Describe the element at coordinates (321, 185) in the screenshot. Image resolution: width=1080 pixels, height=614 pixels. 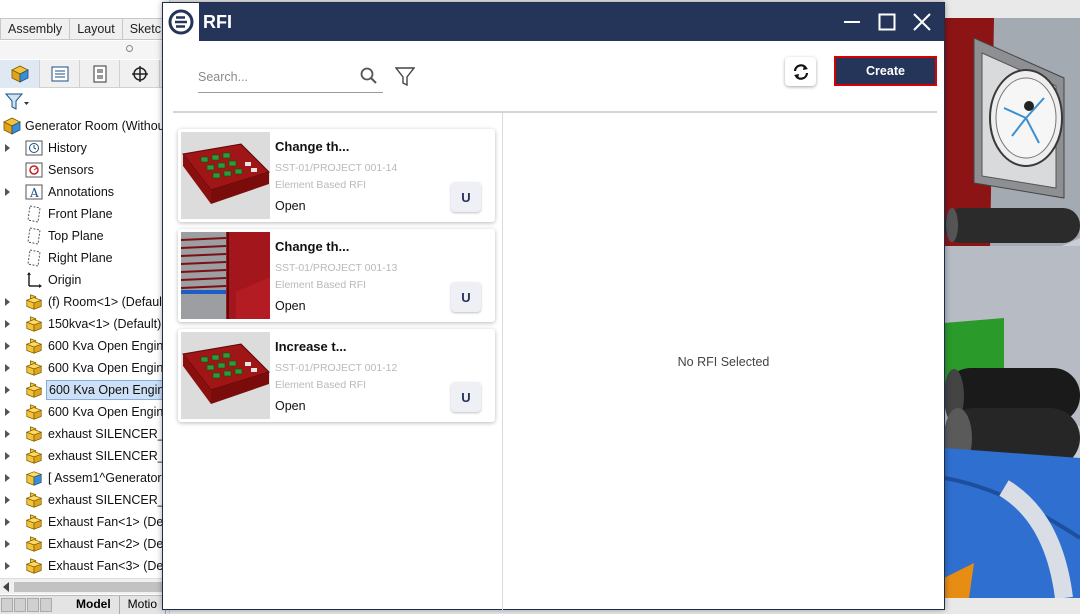
I see `rfi-type: Element Based RFI` at that location.